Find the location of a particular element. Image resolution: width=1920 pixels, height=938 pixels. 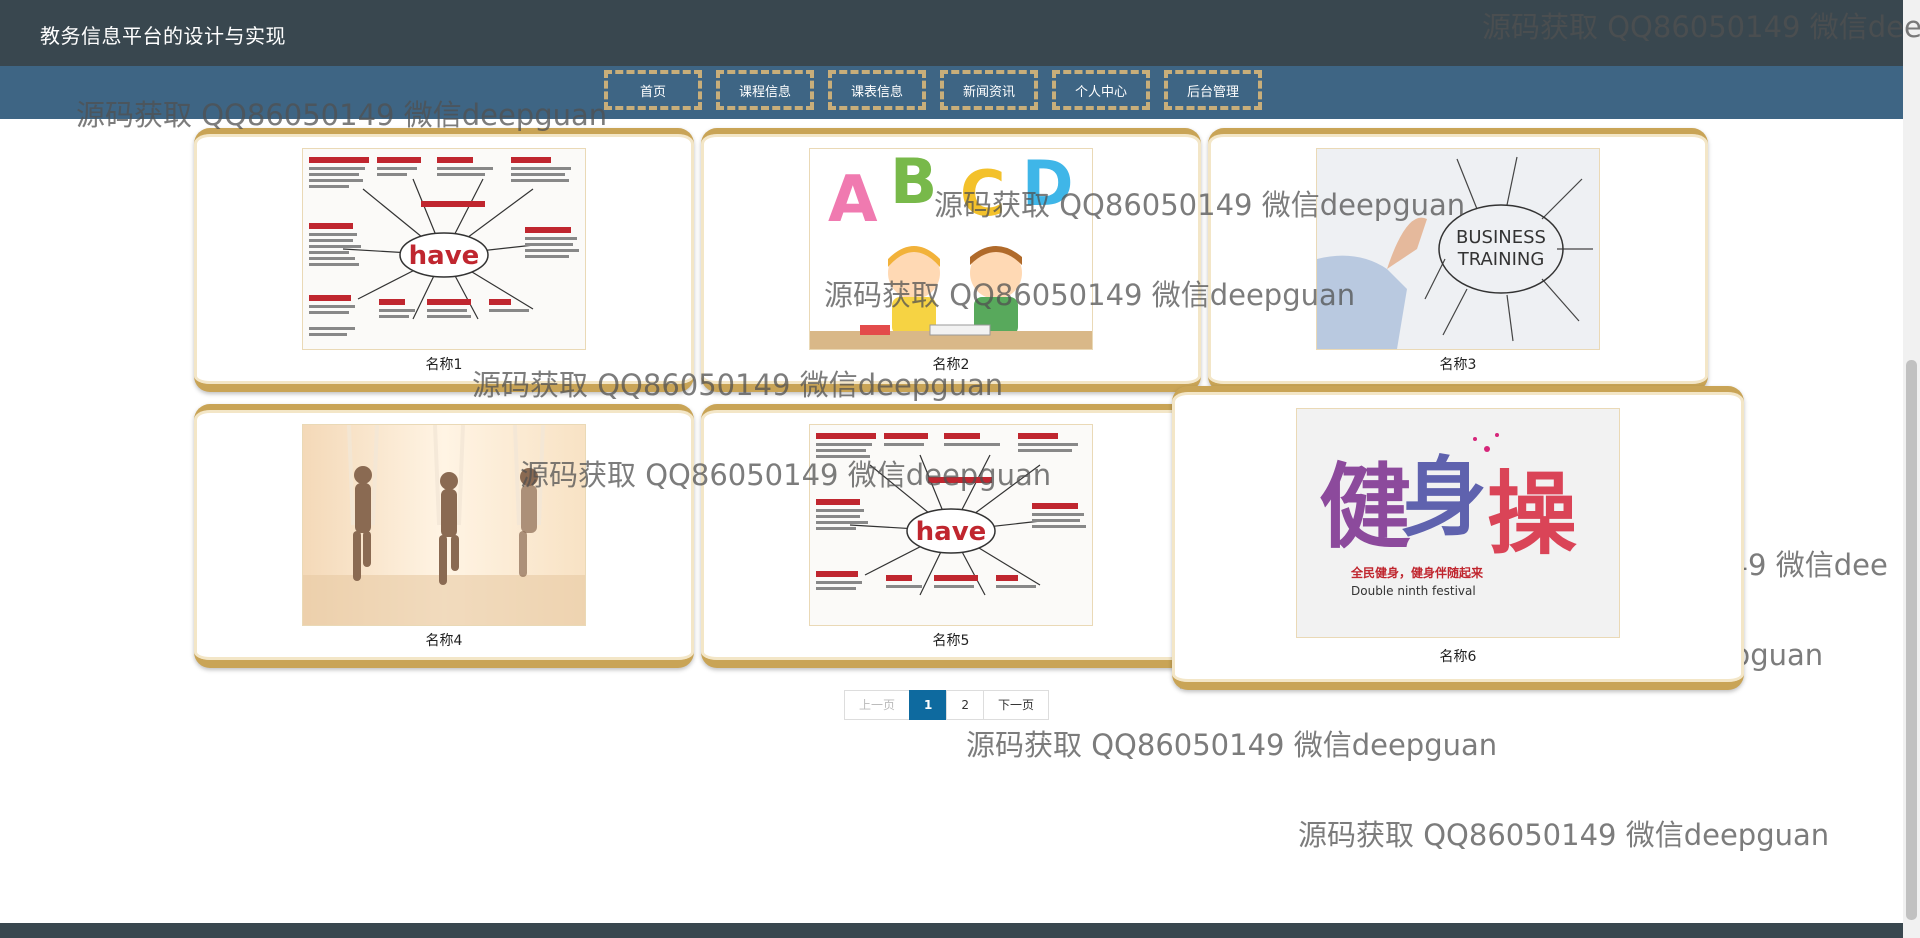

svg-text: B is located at coordinates (913, 183).